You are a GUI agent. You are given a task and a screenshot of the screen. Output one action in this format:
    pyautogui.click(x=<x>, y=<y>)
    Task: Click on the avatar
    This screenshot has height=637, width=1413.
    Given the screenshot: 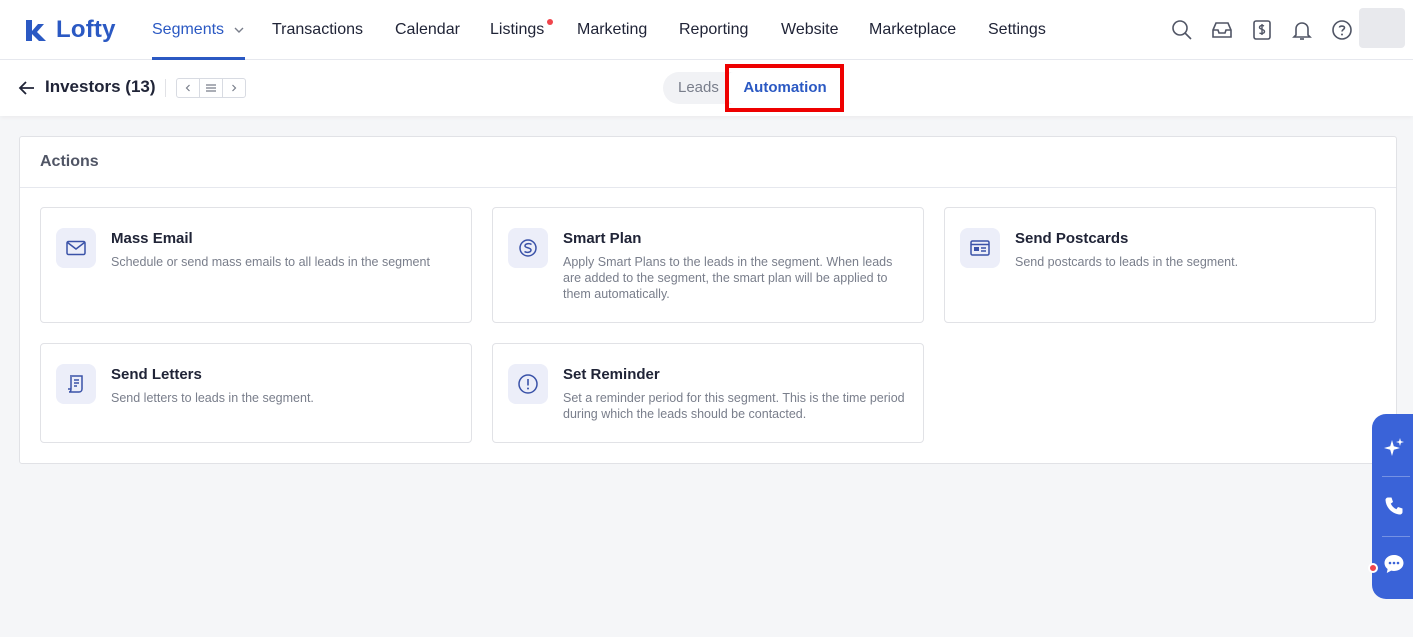 What is the action you would take?
    pyautogui.click(x=1382, y=28)
    